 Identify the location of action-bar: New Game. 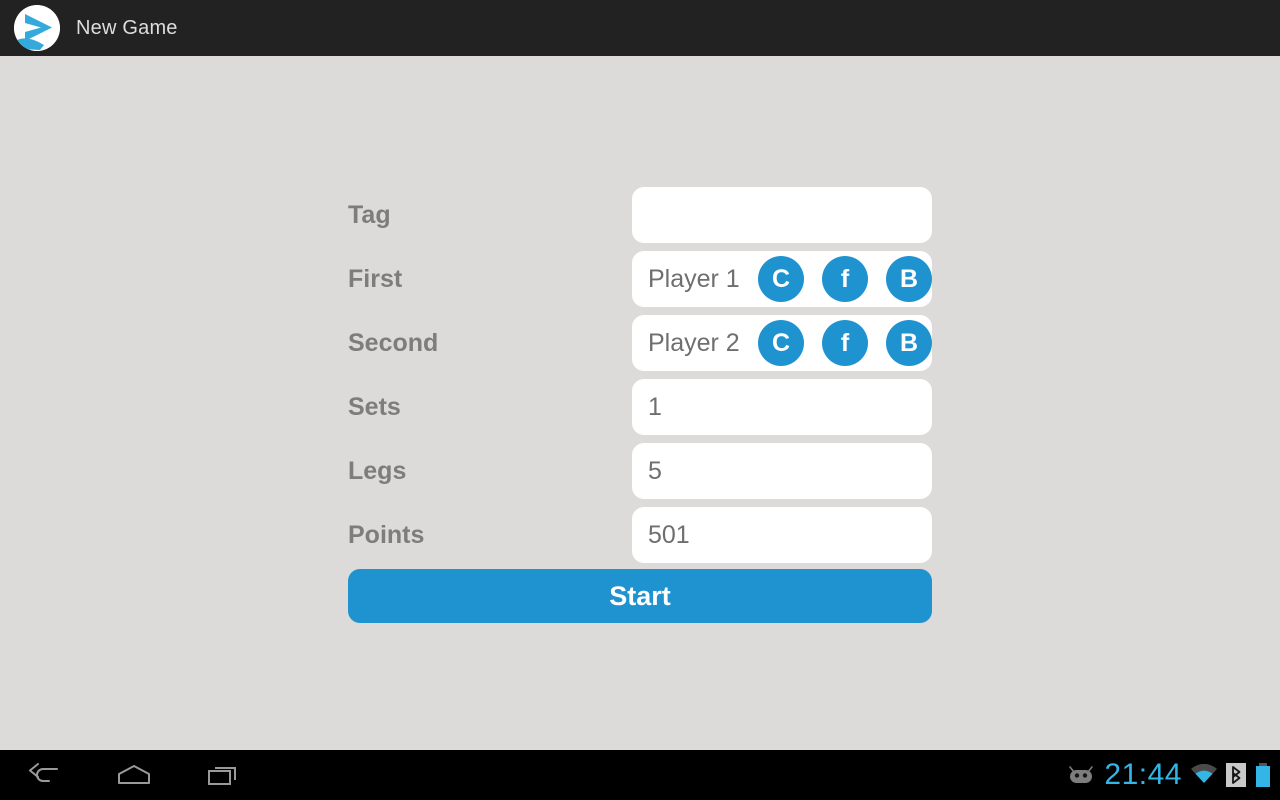
(640, 28).